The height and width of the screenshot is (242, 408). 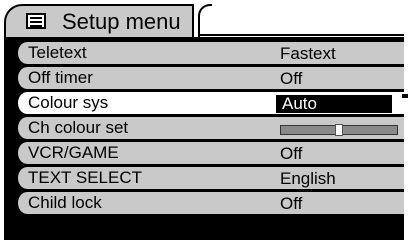 I want to click on menu-title: Setup menu, so click(x=121, y=21).